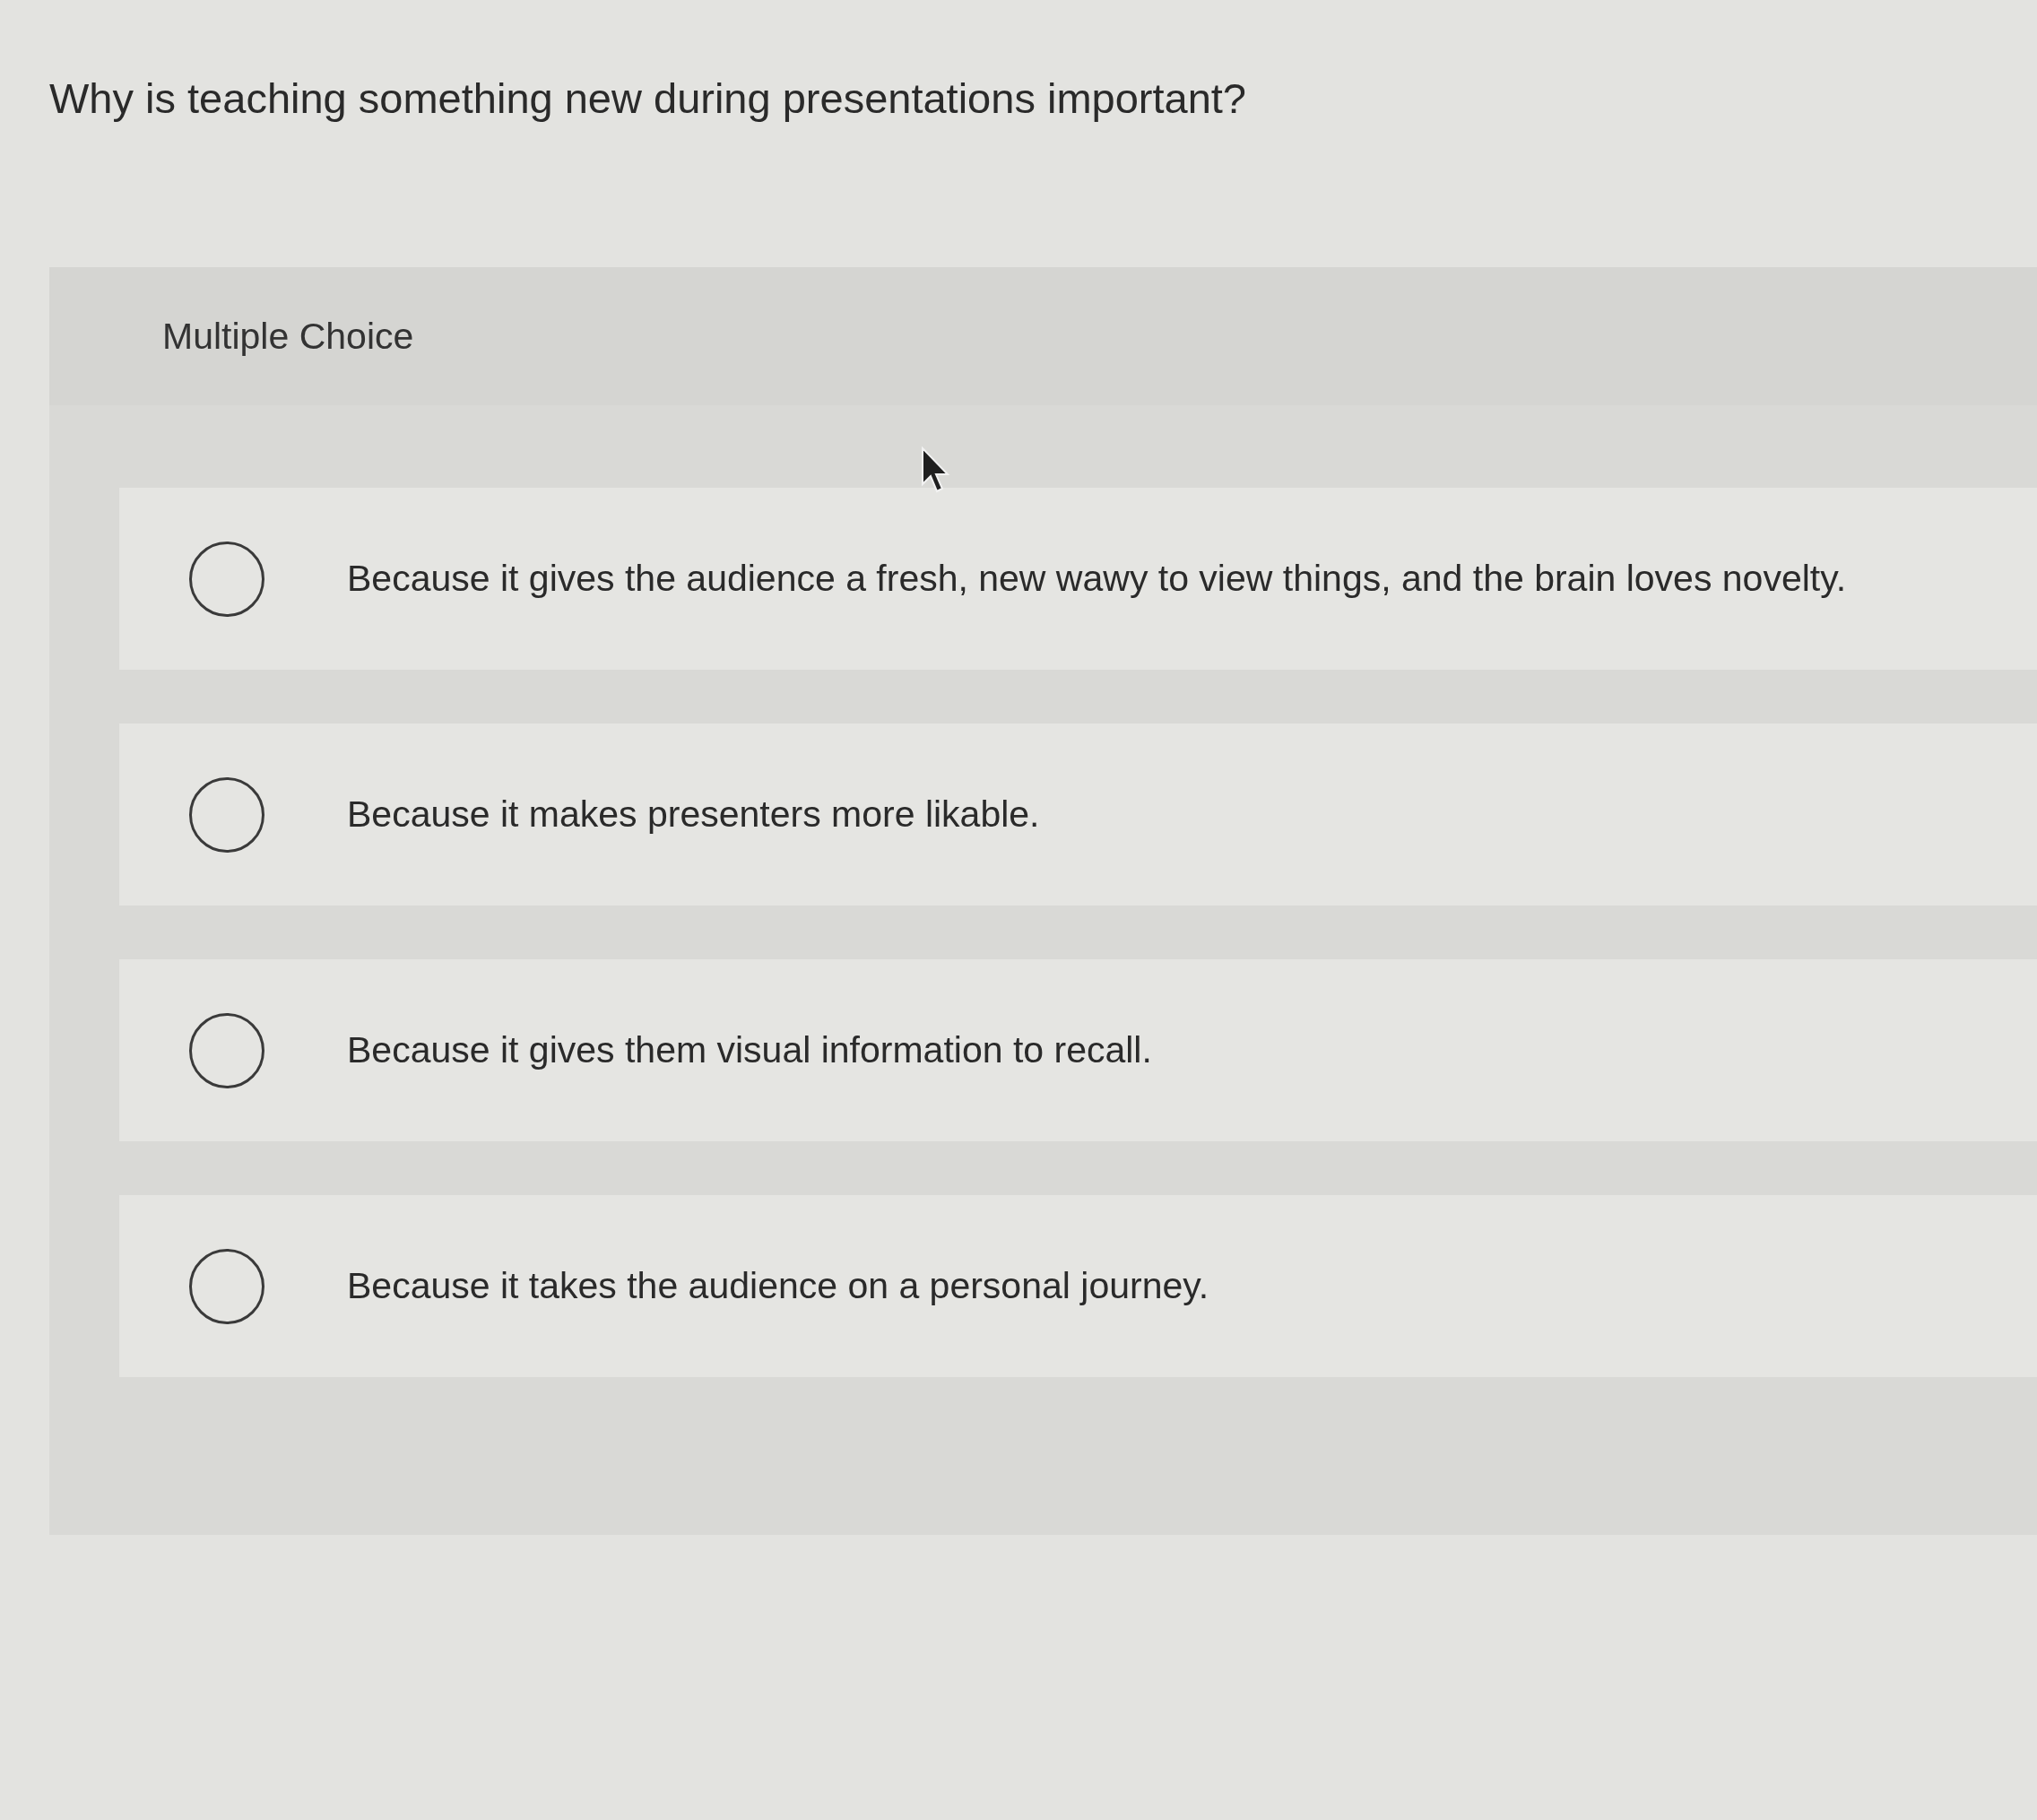  What do you see at coordinates (694, 815) in the screenshot?
I see `answer-text: Because it makes presenters more likable.` at bounding box center [694, 815].